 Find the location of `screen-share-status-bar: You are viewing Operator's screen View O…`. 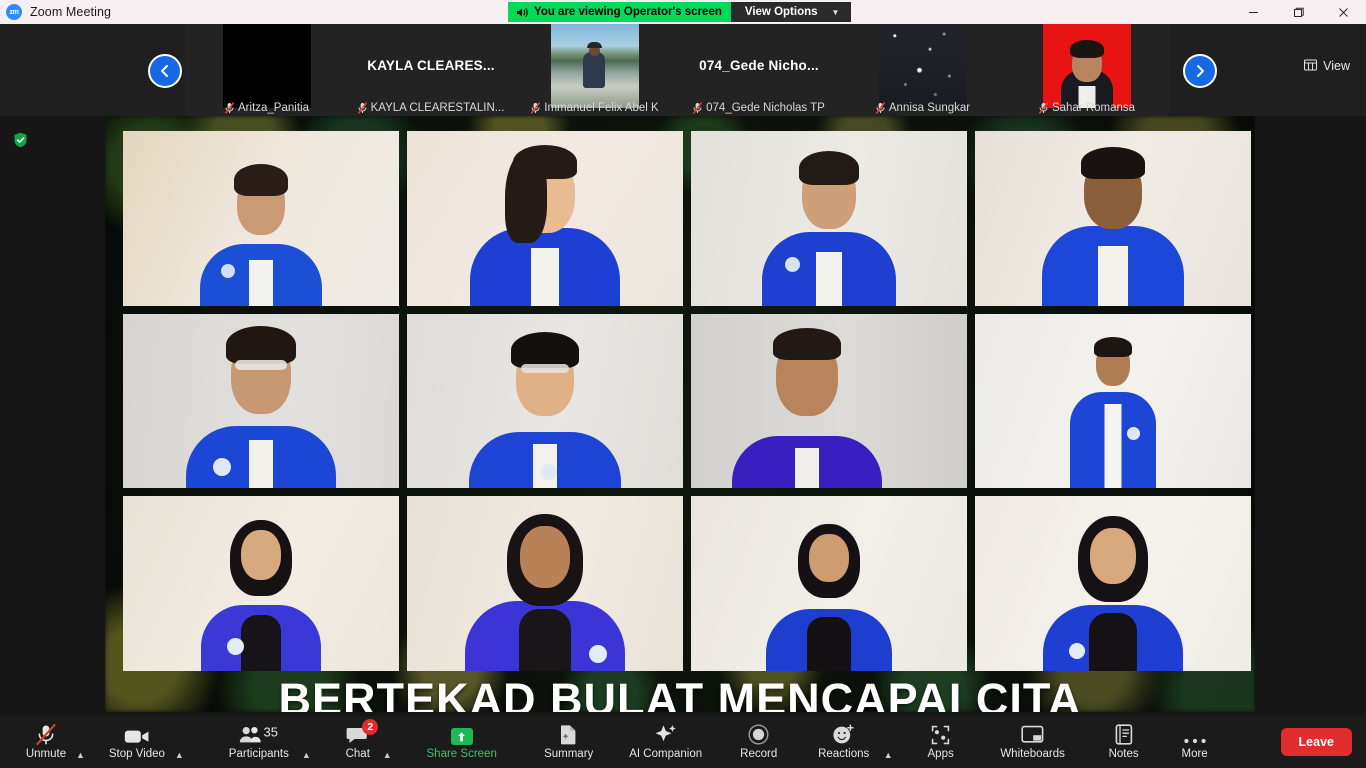

screen-share-status-bar: You are viewing Operator's screen View O… is located at coordinates (680, 12).